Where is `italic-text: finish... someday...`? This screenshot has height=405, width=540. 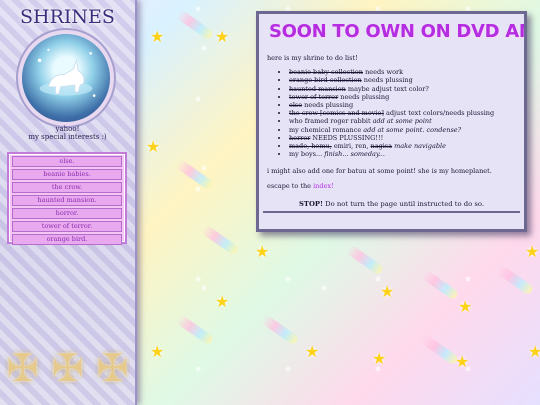 italic-text: finish... someday... is located at coordinates (354, 154).